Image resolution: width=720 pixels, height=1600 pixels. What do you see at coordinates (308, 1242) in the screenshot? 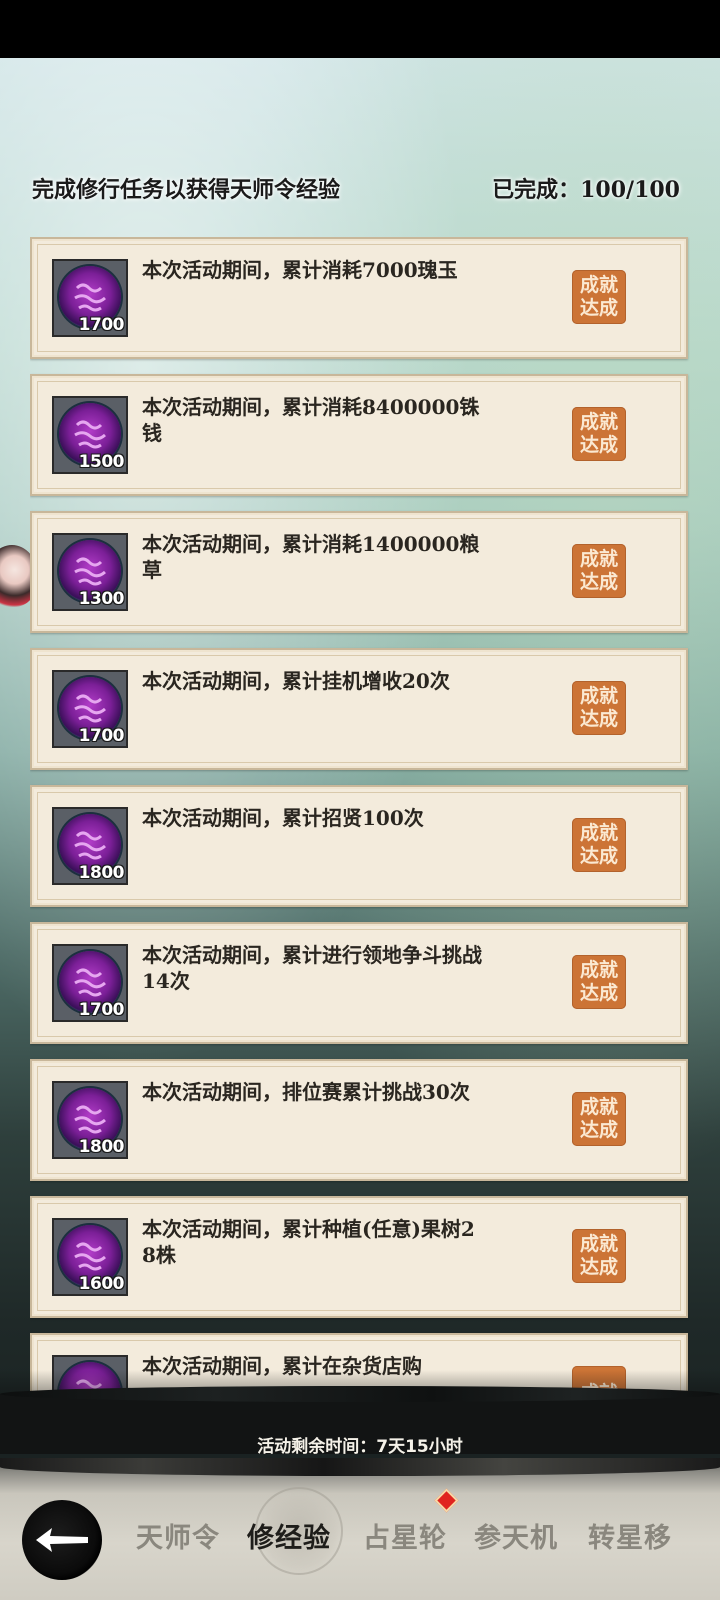
I see `task-description: 本次活动期间，累计种植(任意)果树28株` at bounding box center [308, 1242].